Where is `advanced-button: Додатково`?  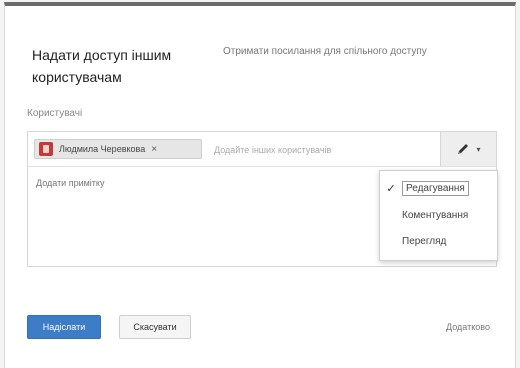
advanced-button: Додатково is located at coordinates (468, 327).